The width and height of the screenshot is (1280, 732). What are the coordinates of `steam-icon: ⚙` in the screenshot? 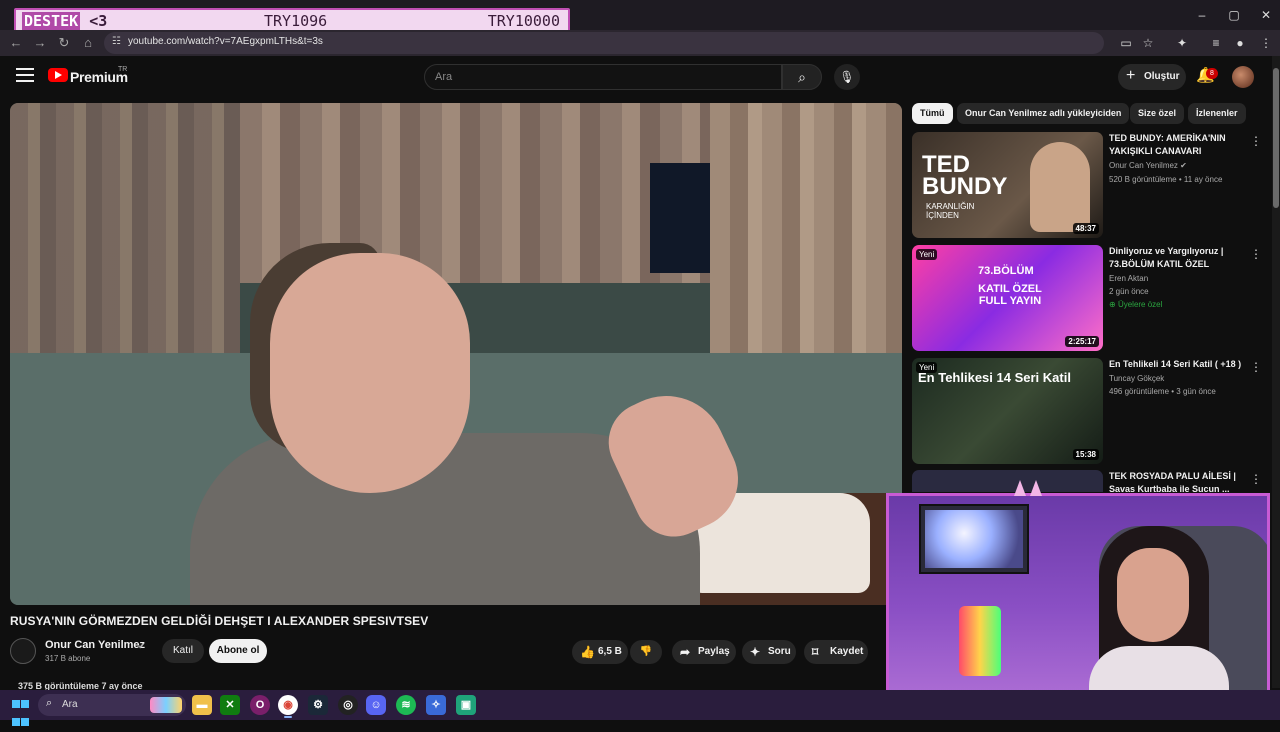 It's located at (318, 705).